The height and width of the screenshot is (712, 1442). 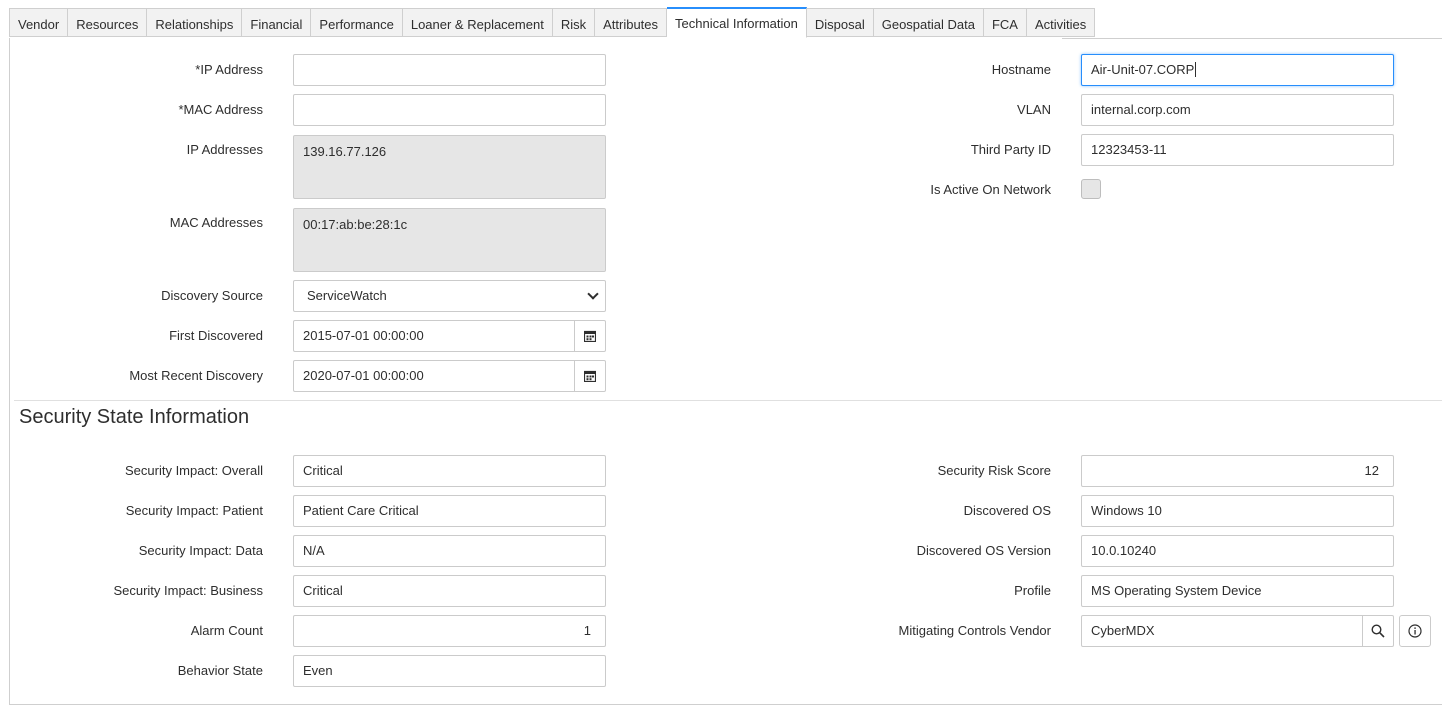 I want to click on tab-vendor: Vendor, so click(x=39, y=22).